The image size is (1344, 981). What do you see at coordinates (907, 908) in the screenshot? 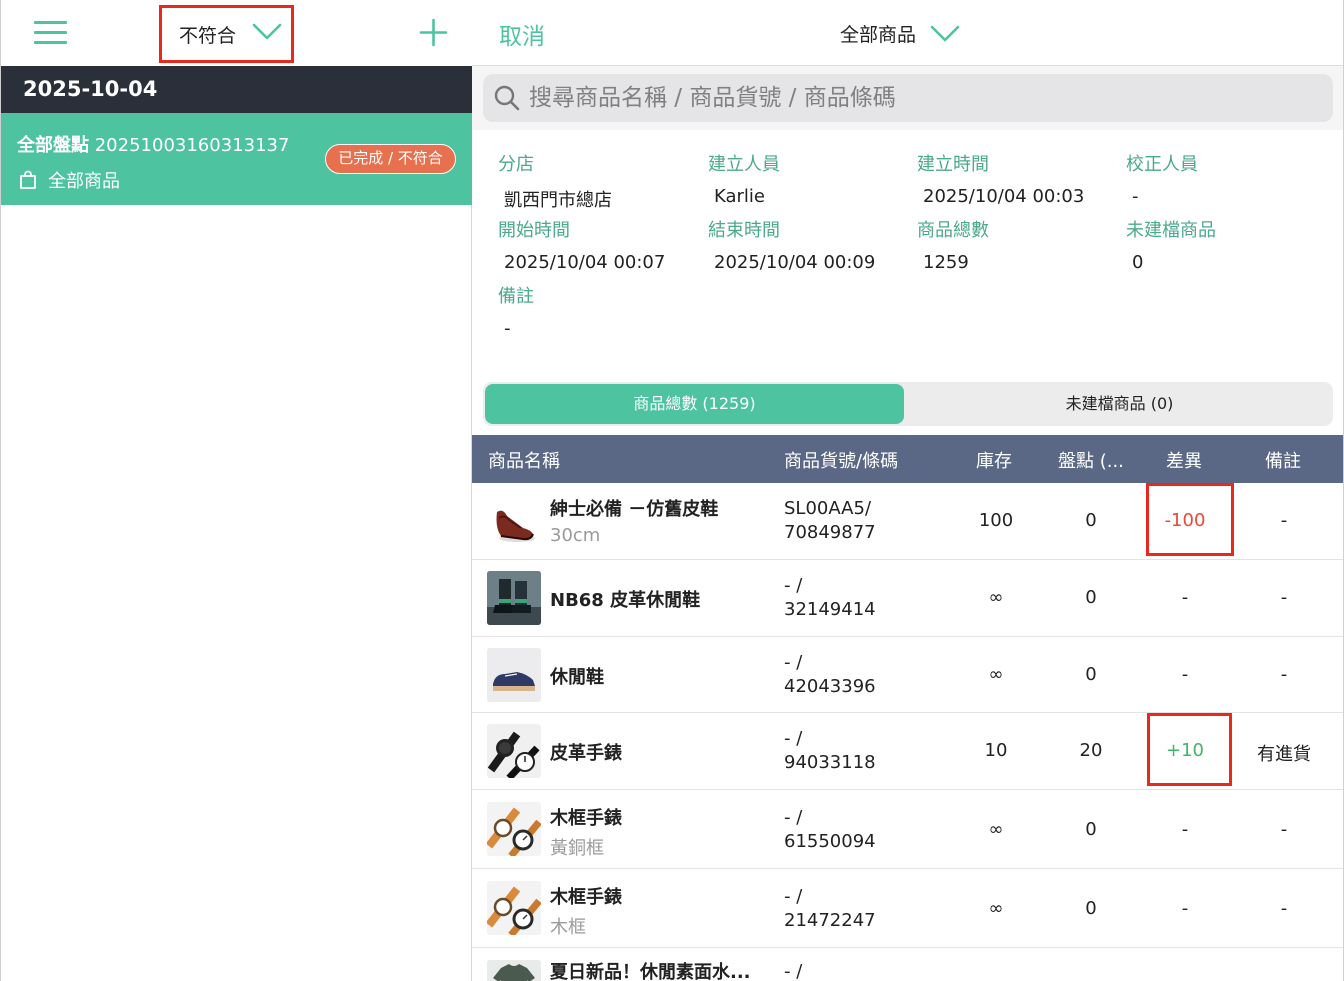
I see `table-row: 木框手錶 木框 - / 21472247 ∞ 0 - -` at bounding box center [907, 908].